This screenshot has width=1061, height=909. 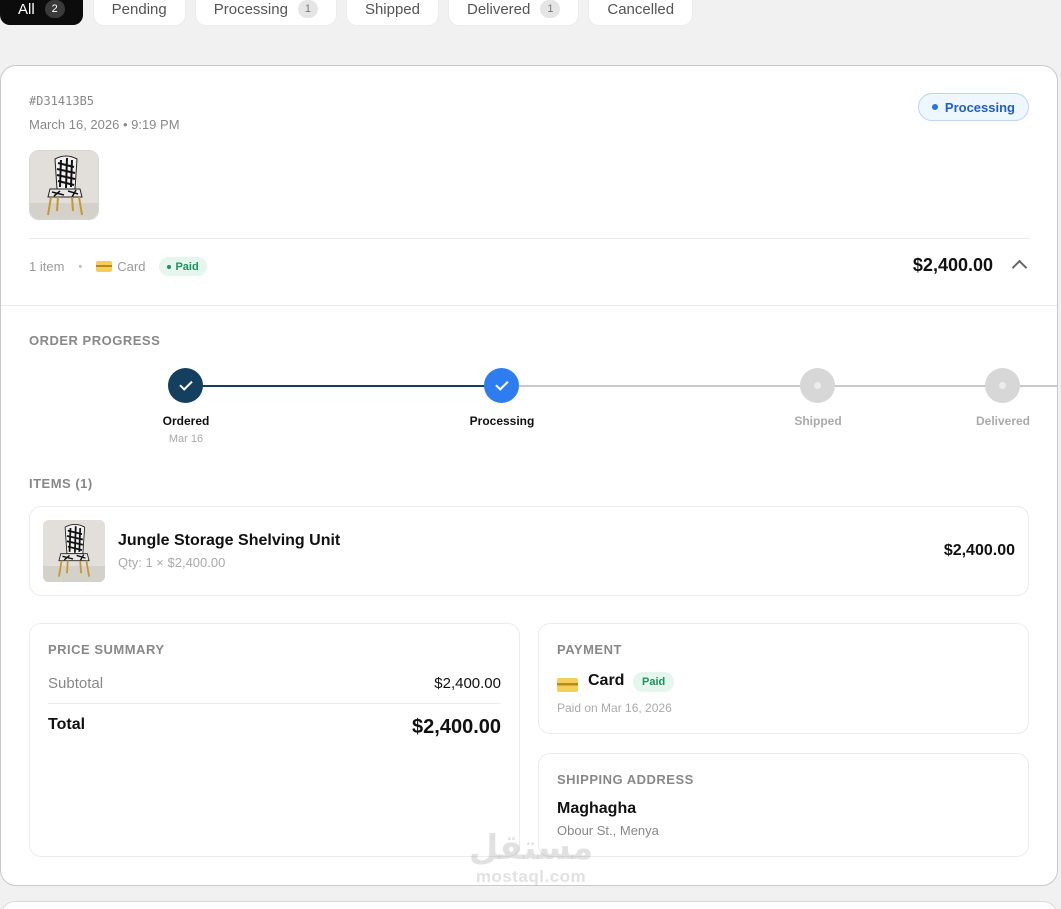 What do you see at coordinates (344, 386) in the screenshot?
I see `progress-line-completed` at bounding box center [344, 386].